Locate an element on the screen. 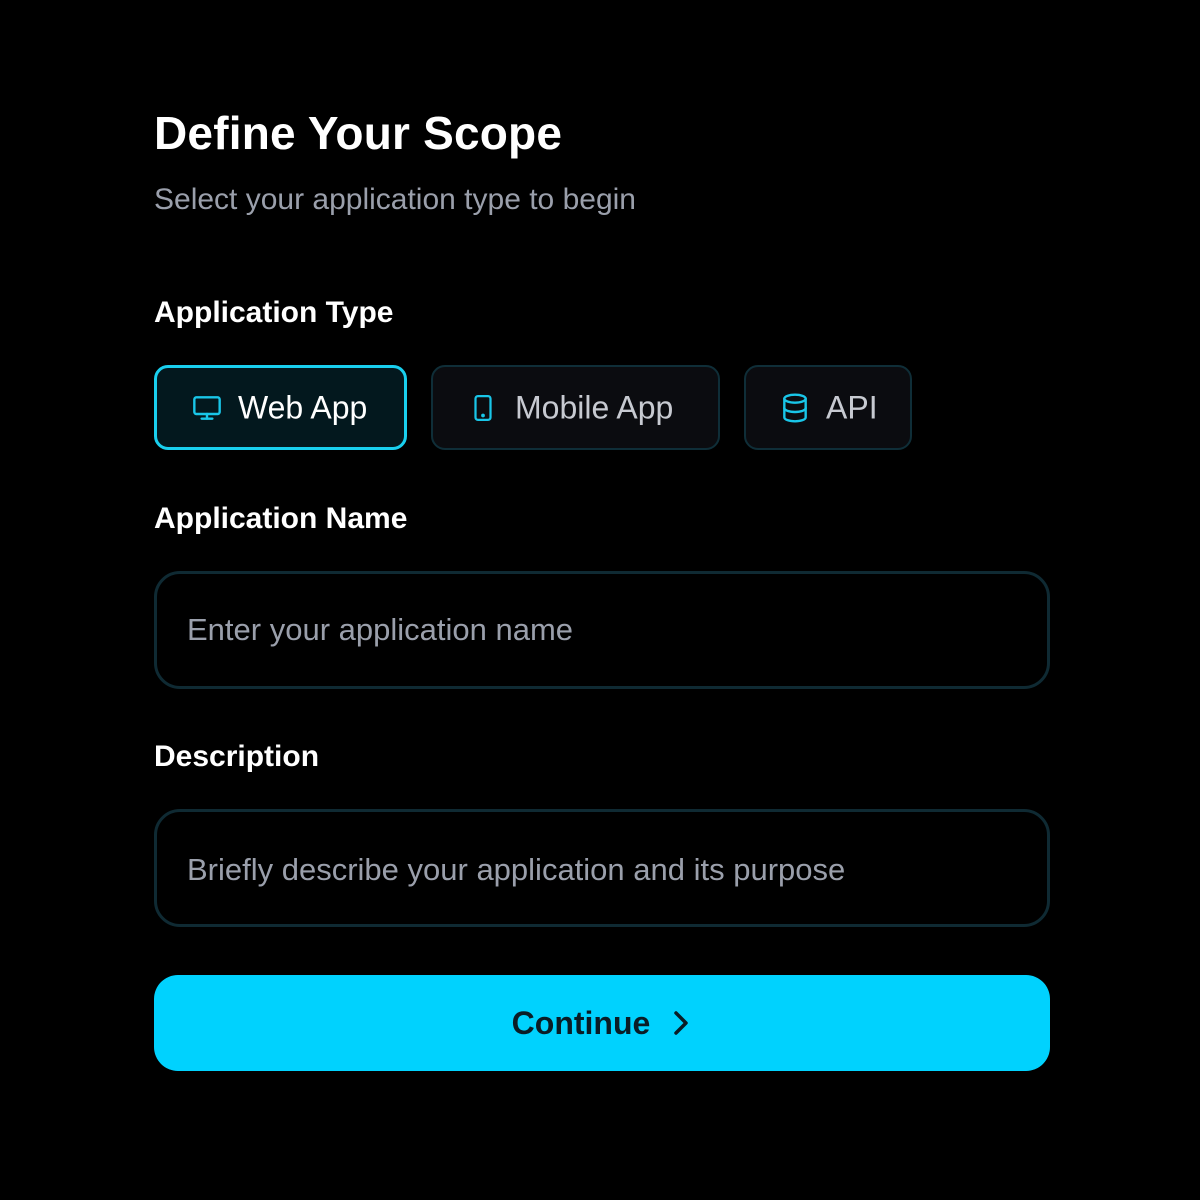  database-icon is located at coordinates (795, 408).